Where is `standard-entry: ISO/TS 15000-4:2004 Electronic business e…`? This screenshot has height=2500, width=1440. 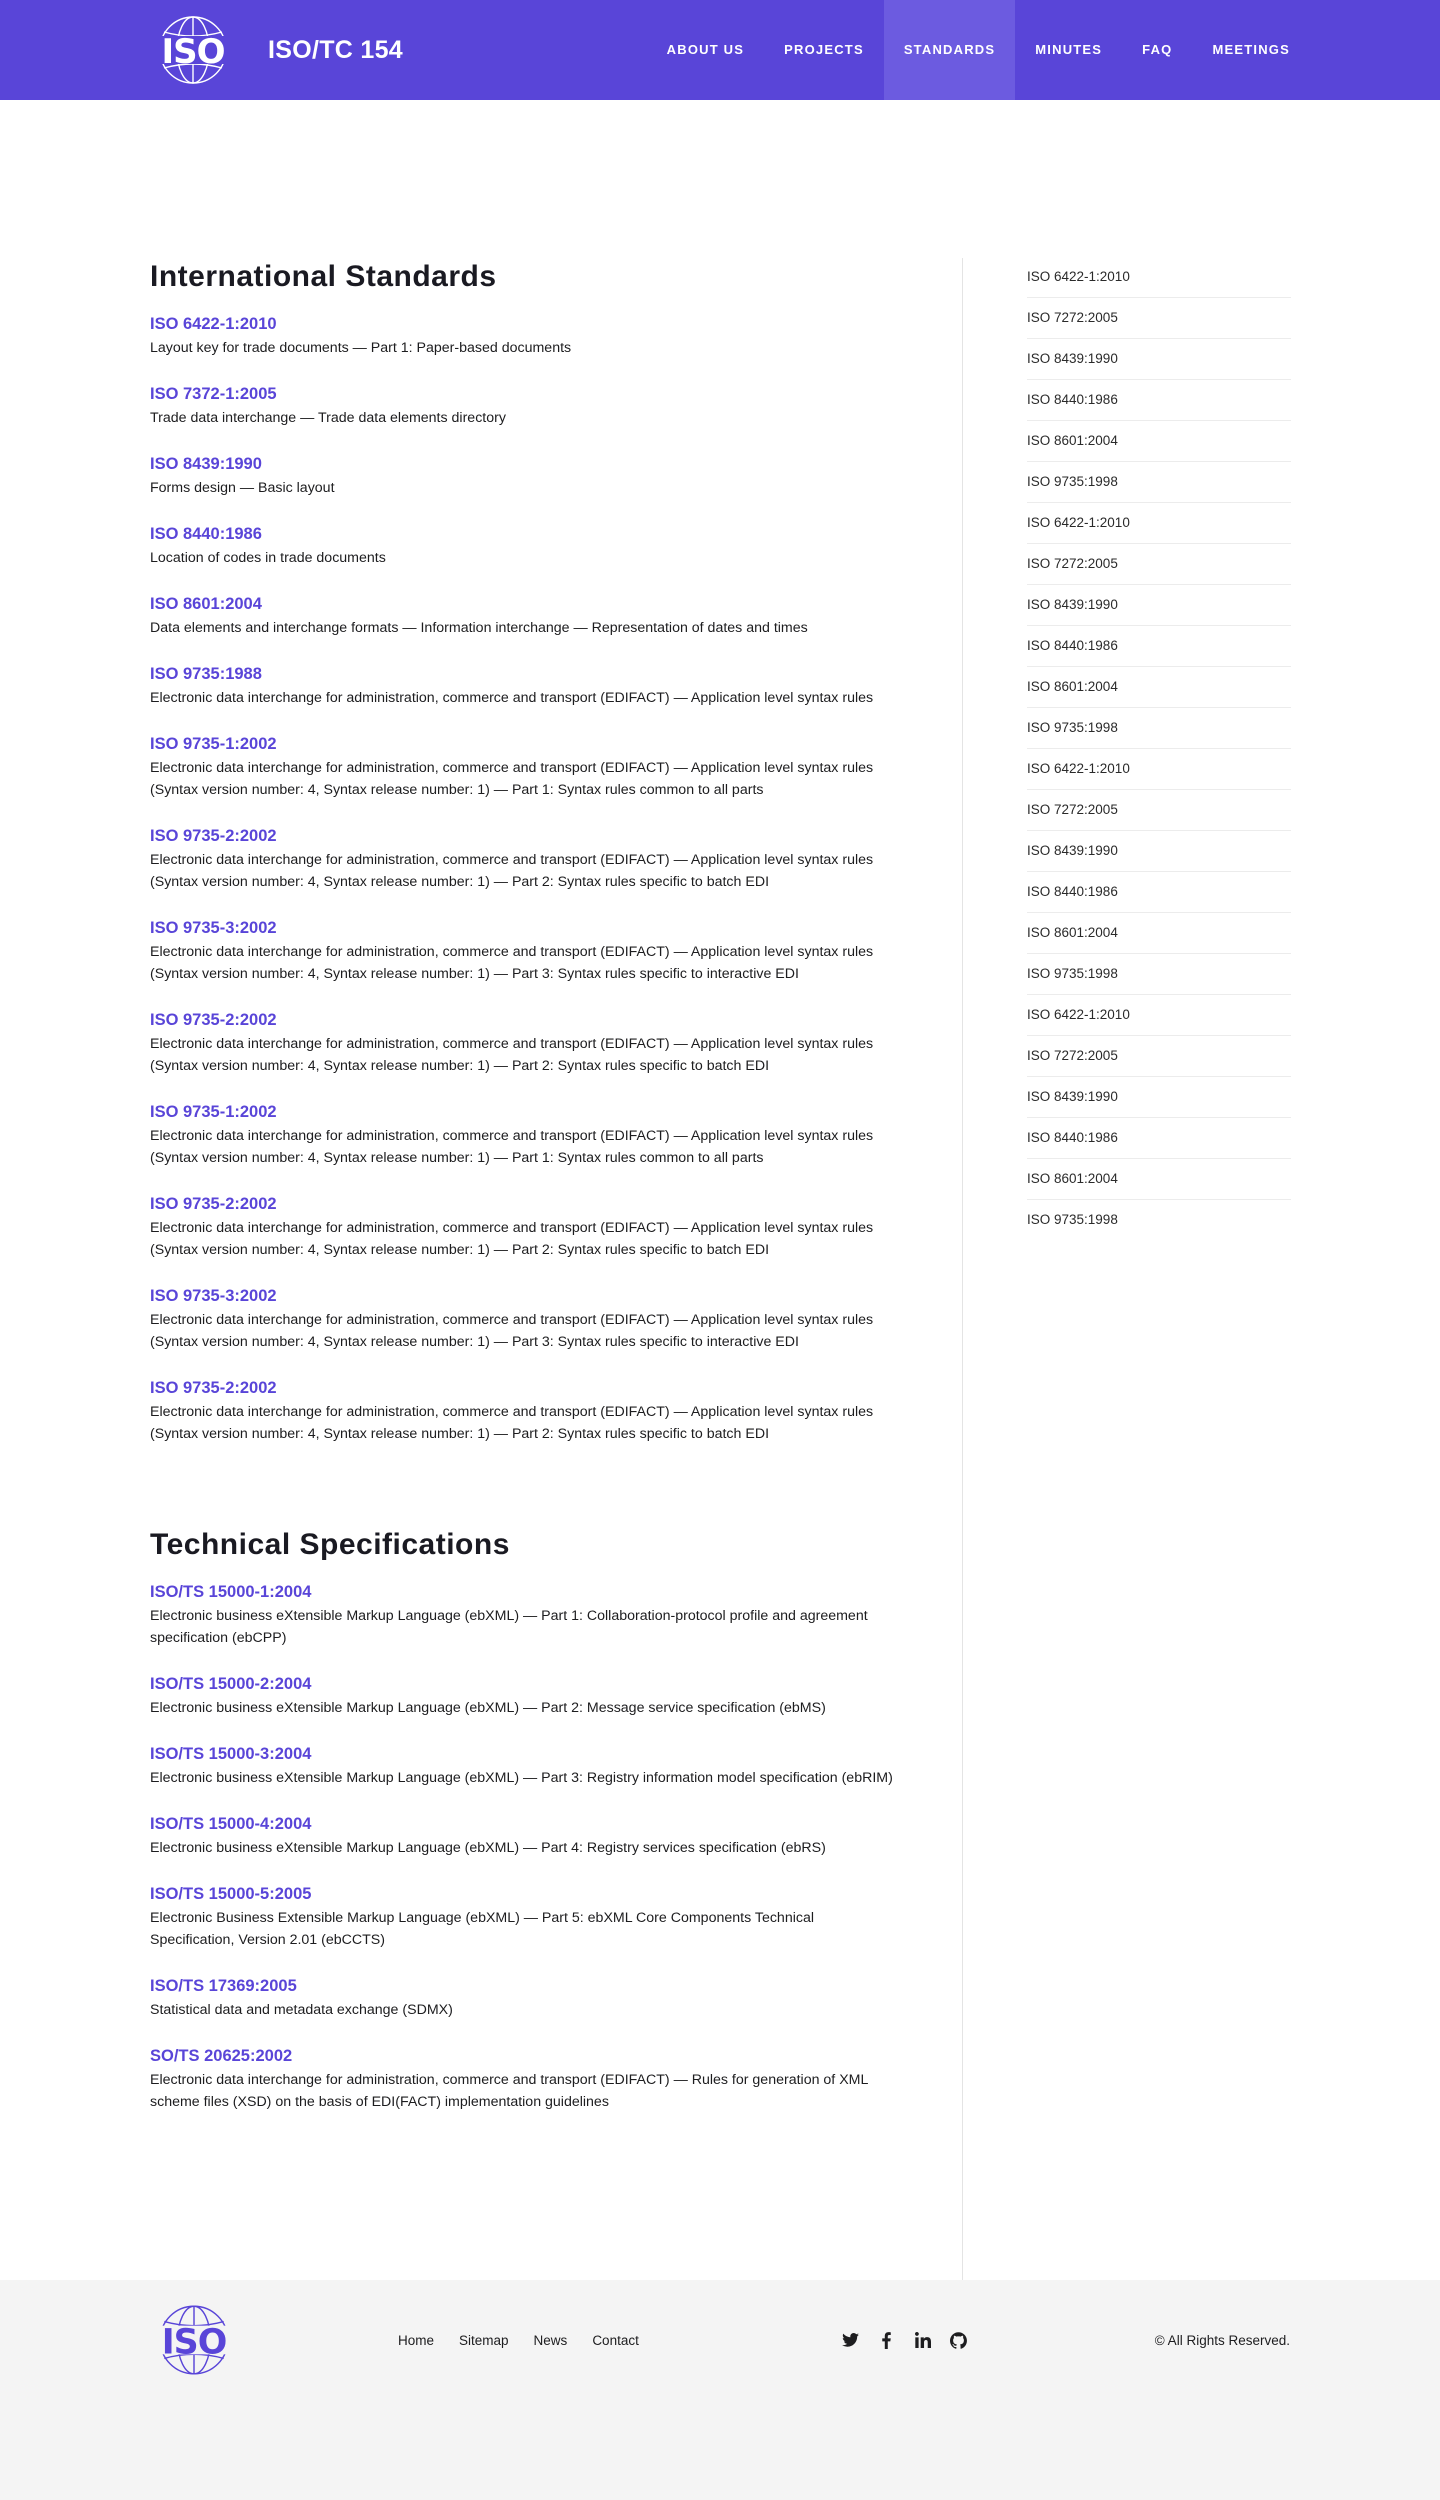
standard-entry: ISO/TS 15000-4:2004 Electronic business e… is located at coordinates (525, 1836).